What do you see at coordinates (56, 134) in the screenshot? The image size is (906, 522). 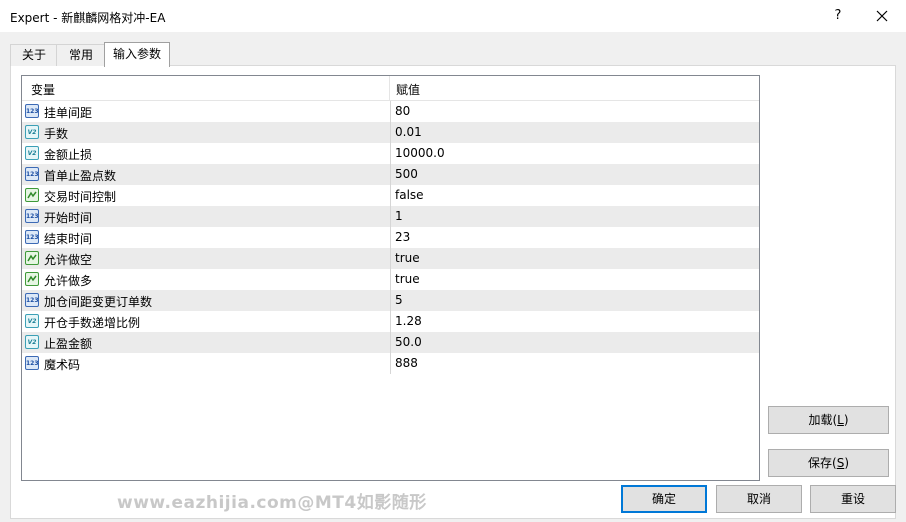 I see `variable-name: 手数` at bounding box center [56, 134].